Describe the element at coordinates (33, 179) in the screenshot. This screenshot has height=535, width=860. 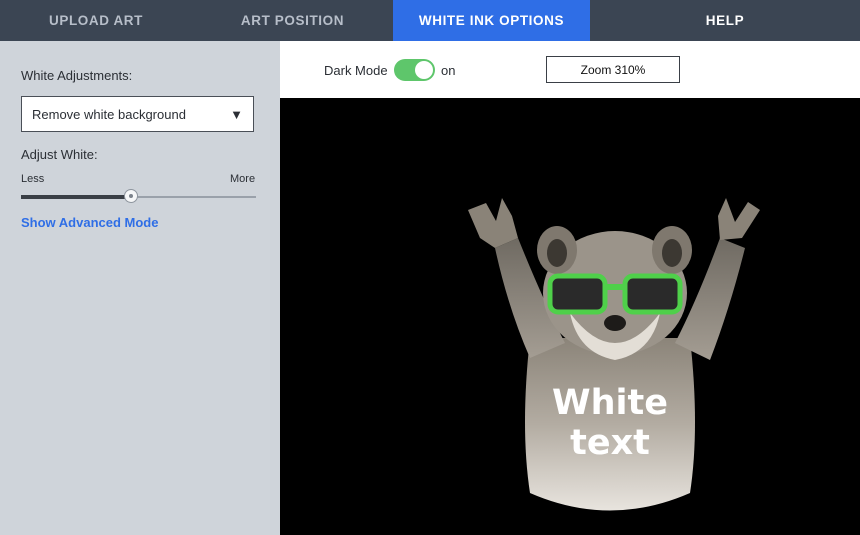
I see `slider-min-label: Less` at that location.